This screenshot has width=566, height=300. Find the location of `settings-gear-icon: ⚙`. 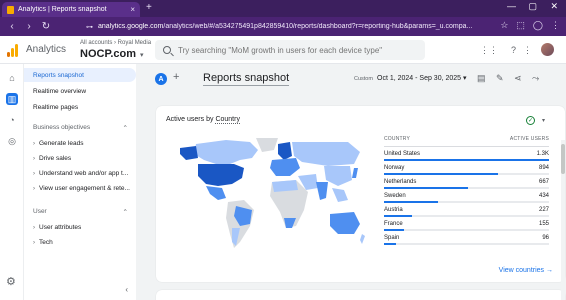

settings-gear-icon: ⚙ is located at coordinates (11, 281).